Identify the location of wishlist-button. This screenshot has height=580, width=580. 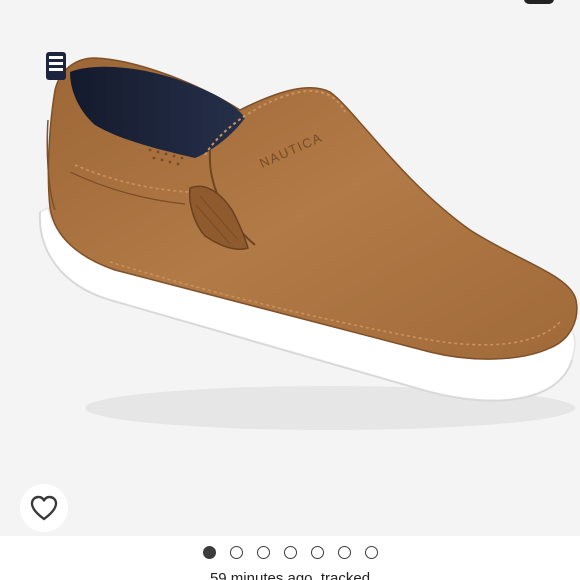
(44, 508).